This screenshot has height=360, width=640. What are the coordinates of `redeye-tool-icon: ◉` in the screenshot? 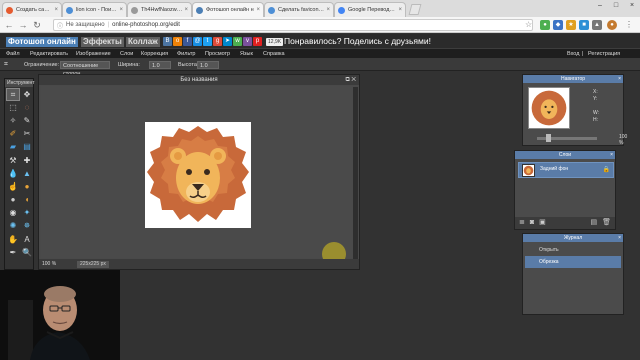 It's located at (13, 213).